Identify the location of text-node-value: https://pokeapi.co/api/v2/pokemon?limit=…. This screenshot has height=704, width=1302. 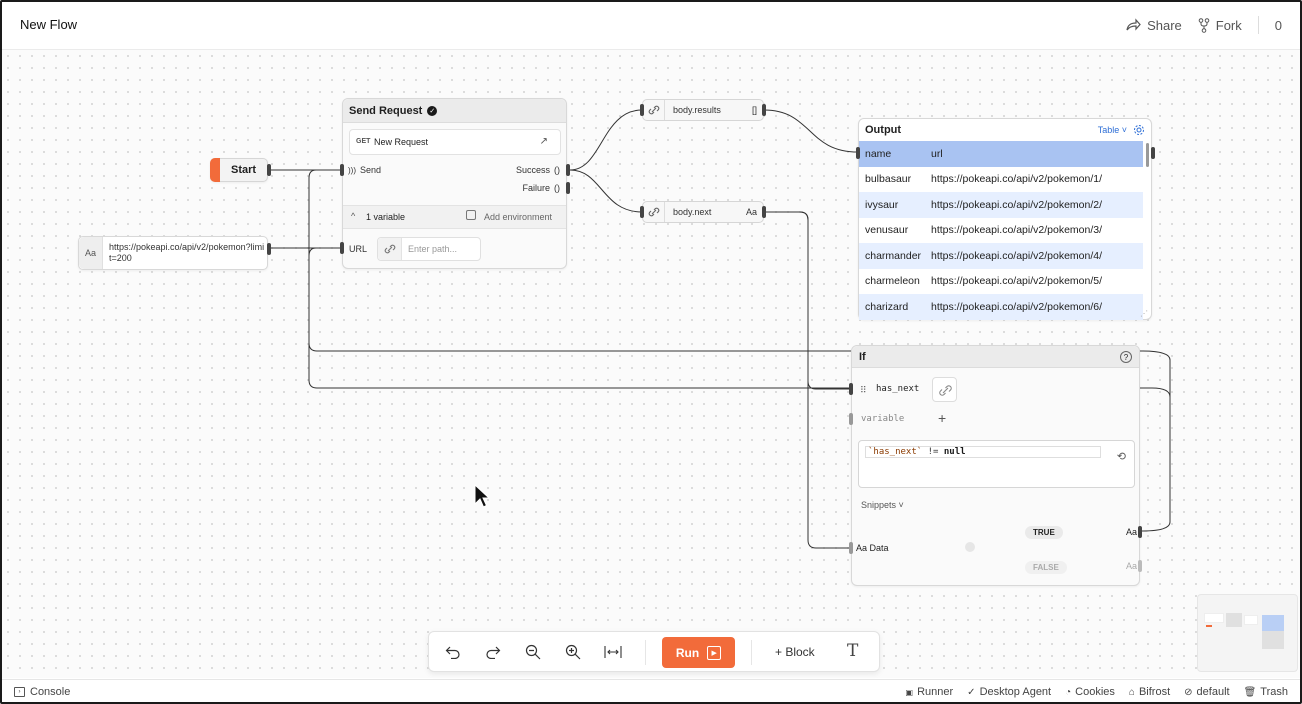
(187, 253).